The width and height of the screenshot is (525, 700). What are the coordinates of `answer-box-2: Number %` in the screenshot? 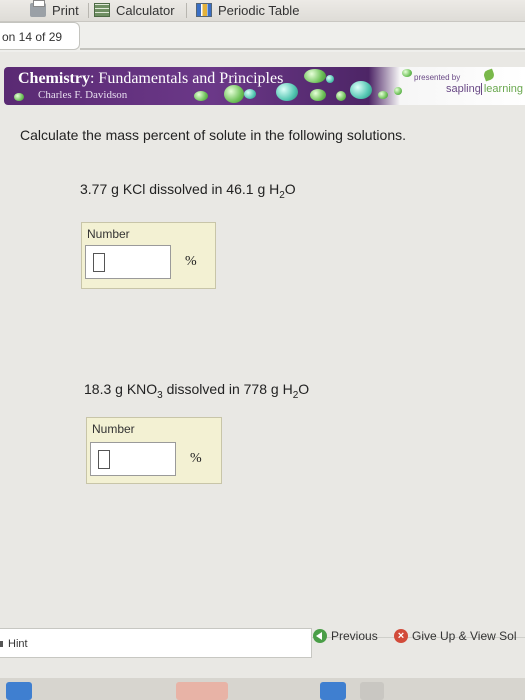 It's located at (154, 450).